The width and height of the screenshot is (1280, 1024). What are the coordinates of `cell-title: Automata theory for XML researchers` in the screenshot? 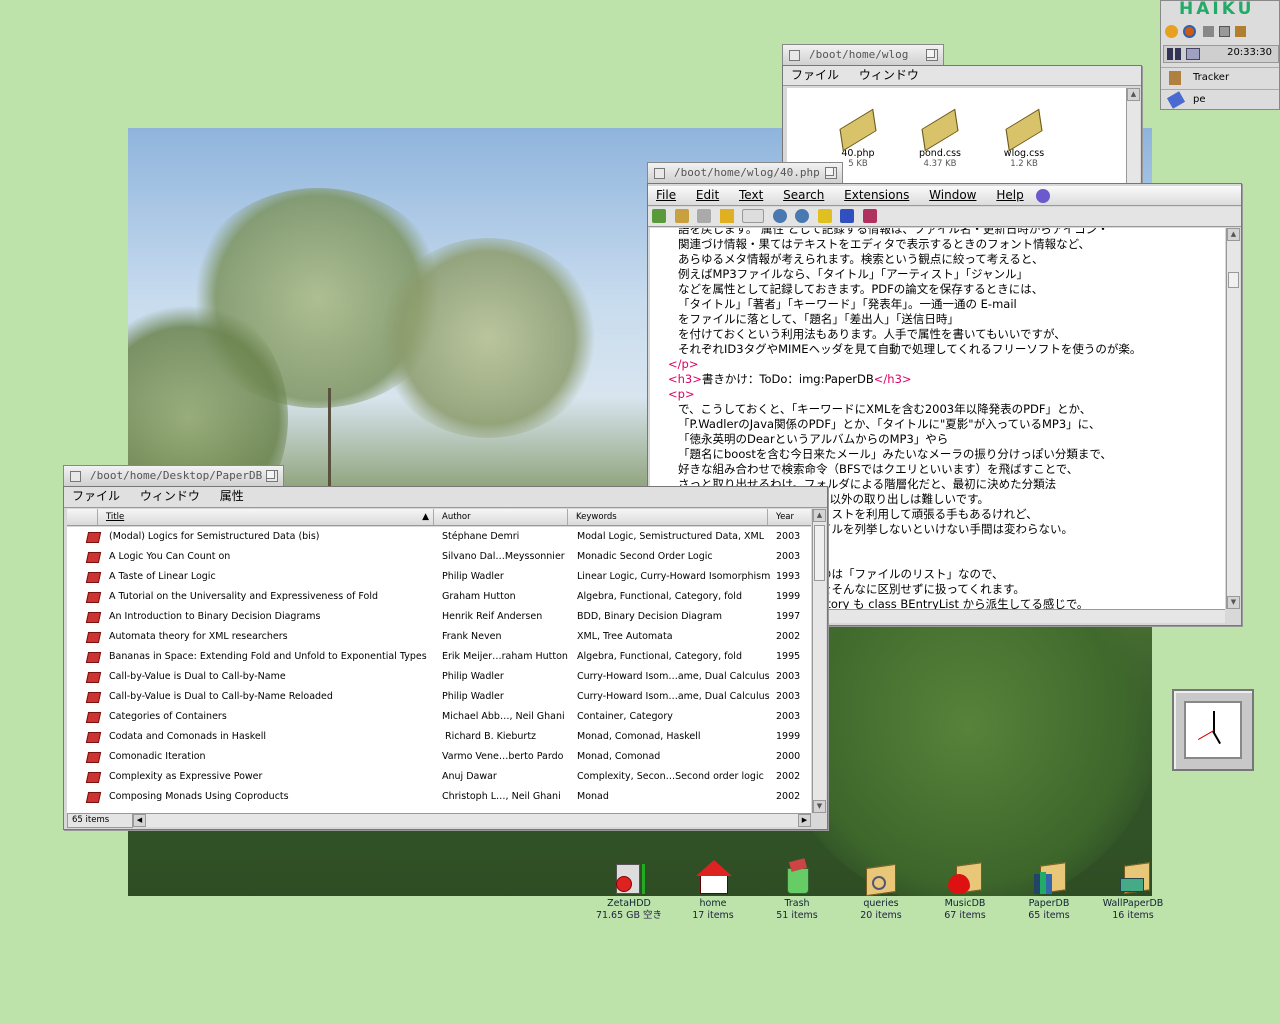 It's located at (198, 636).